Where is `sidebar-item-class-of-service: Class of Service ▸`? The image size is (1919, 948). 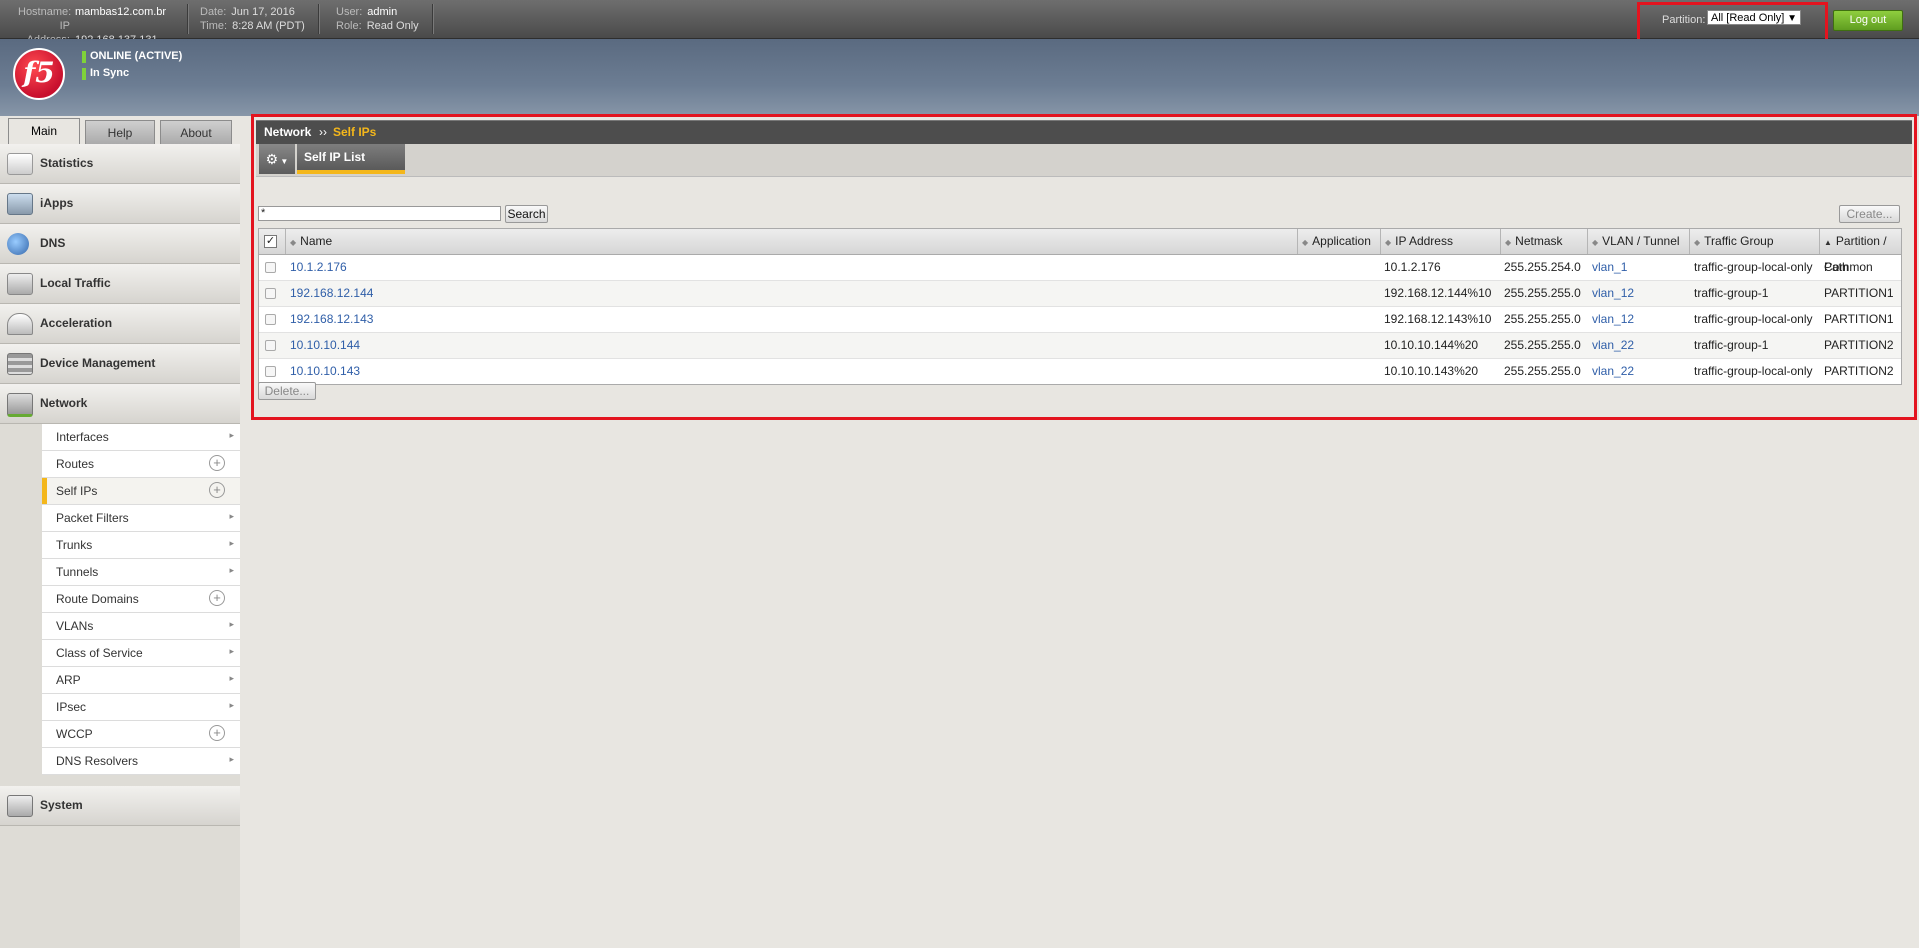
sidebar-item-class-of-service: Class of Service ▸ is located at coordinates (141, 653).